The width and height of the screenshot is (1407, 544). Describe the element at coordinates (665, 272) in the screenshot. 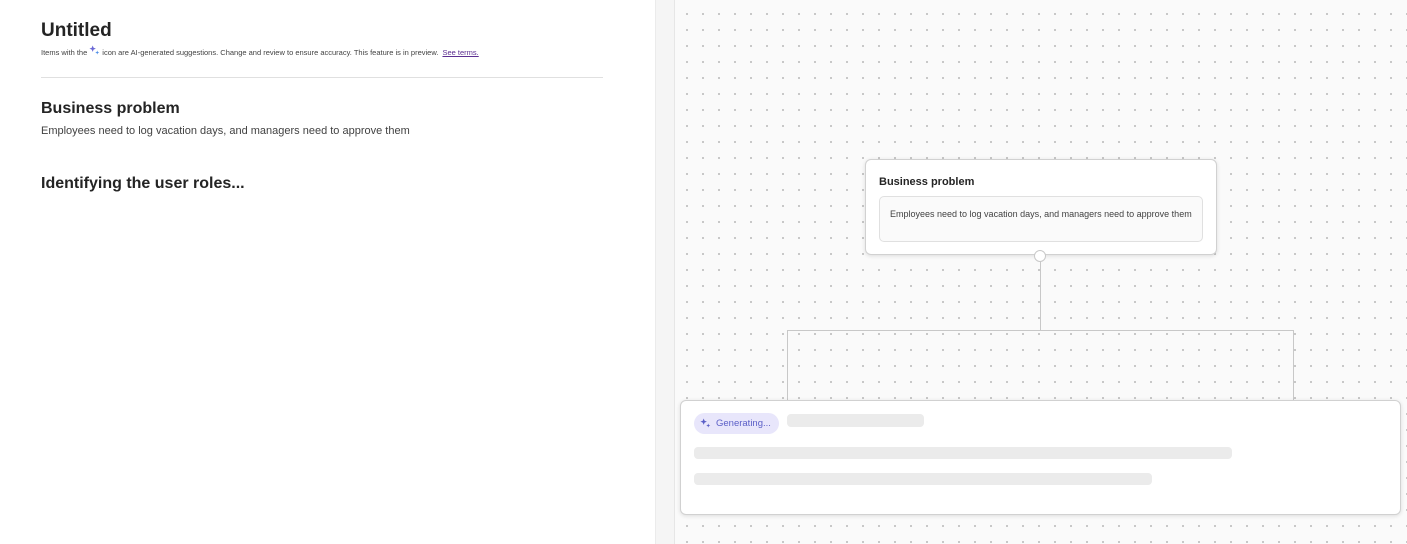

I see `panel-splitter` at that location.